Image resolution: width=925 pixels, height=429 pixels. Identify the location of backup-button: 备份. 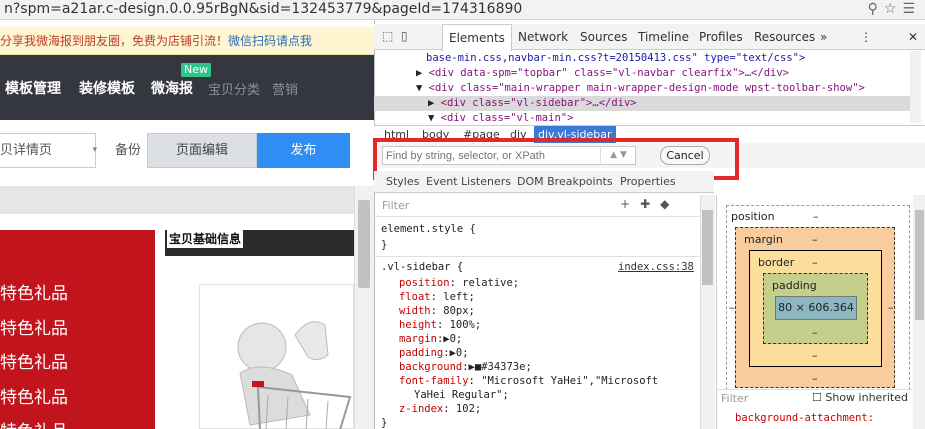
(128, 150).